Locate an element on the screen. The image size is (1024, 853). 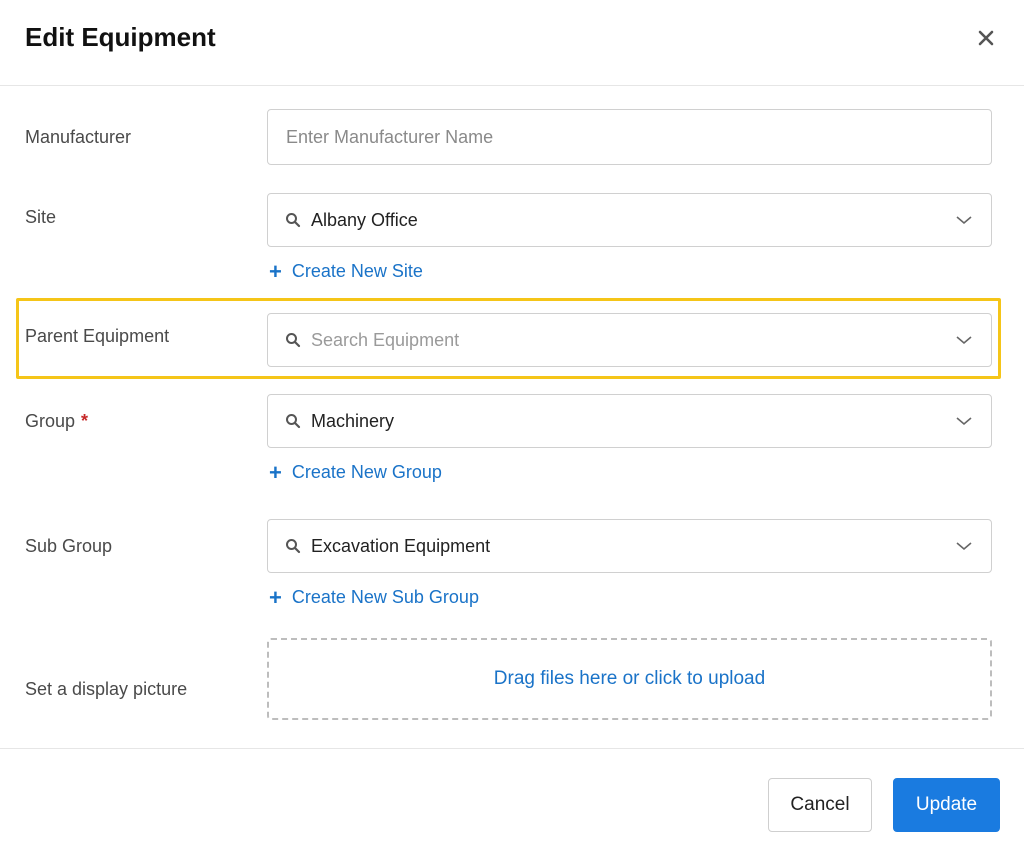
site-select: Albany Office is located at coordinates (629, 220).